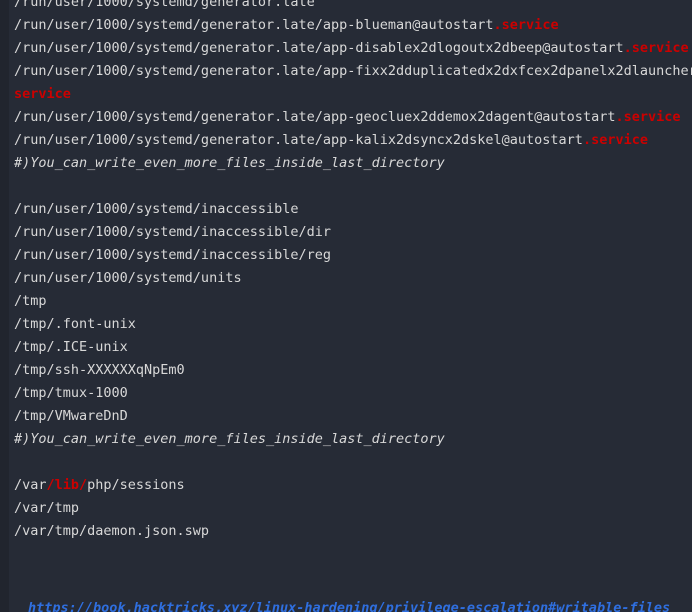 The width and height of the screenshot is (692, 612). Describe the element at coordinates (353, 278) in the screenshot. I see `terminal-line: /run/user/1000/systemd/units` at that location.